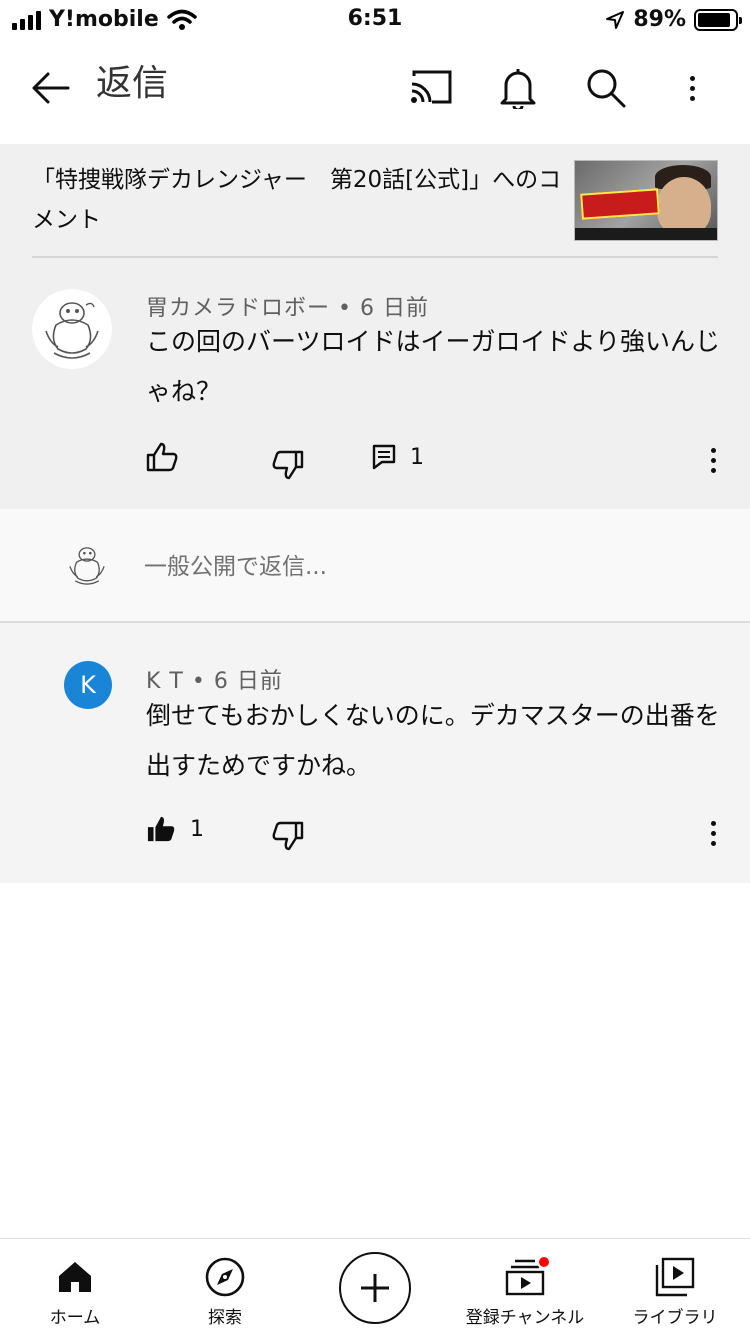 The height and width of the screenshot is (1334, 750). I want to click on back-arrow-icon, so click(51, 88).